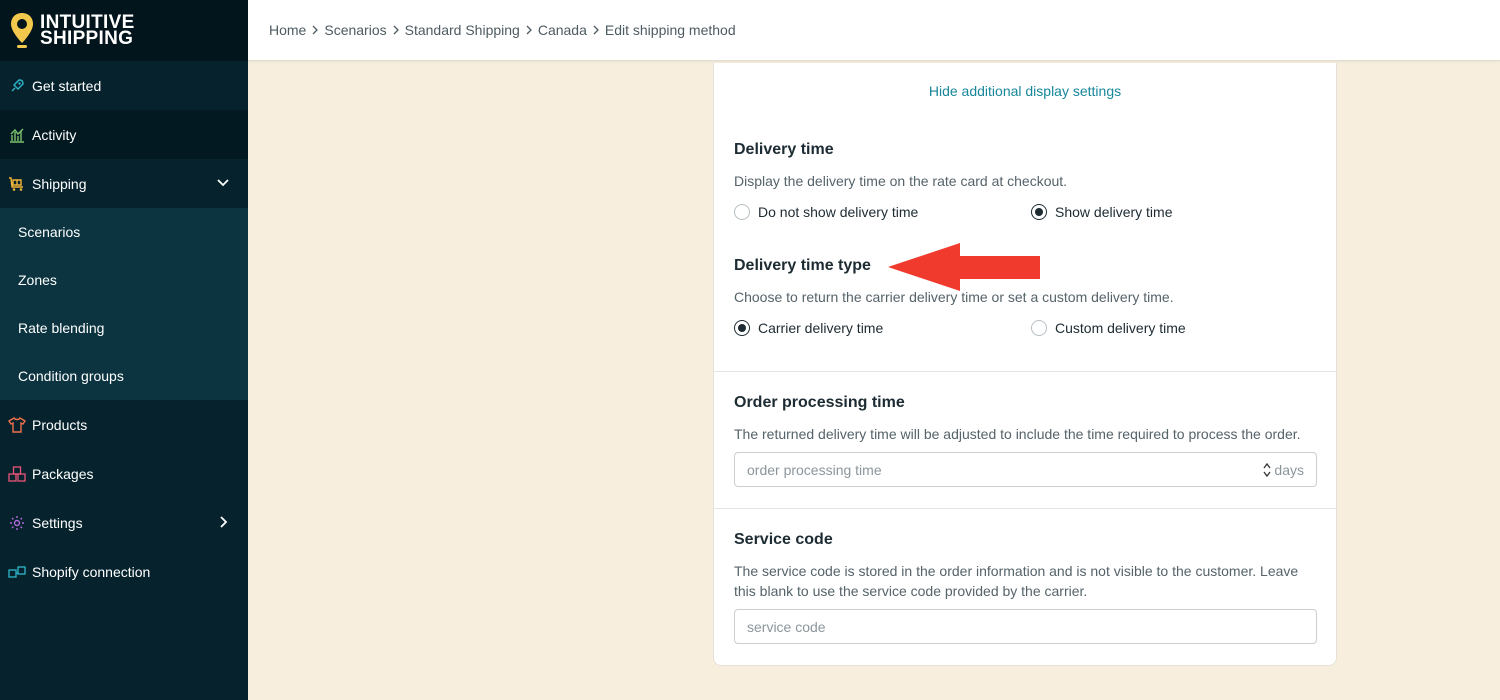 This screenshot has width=1500, height=700. I want to click on radio-show-delivery-time: Show delivery time, so click(1102, 212).